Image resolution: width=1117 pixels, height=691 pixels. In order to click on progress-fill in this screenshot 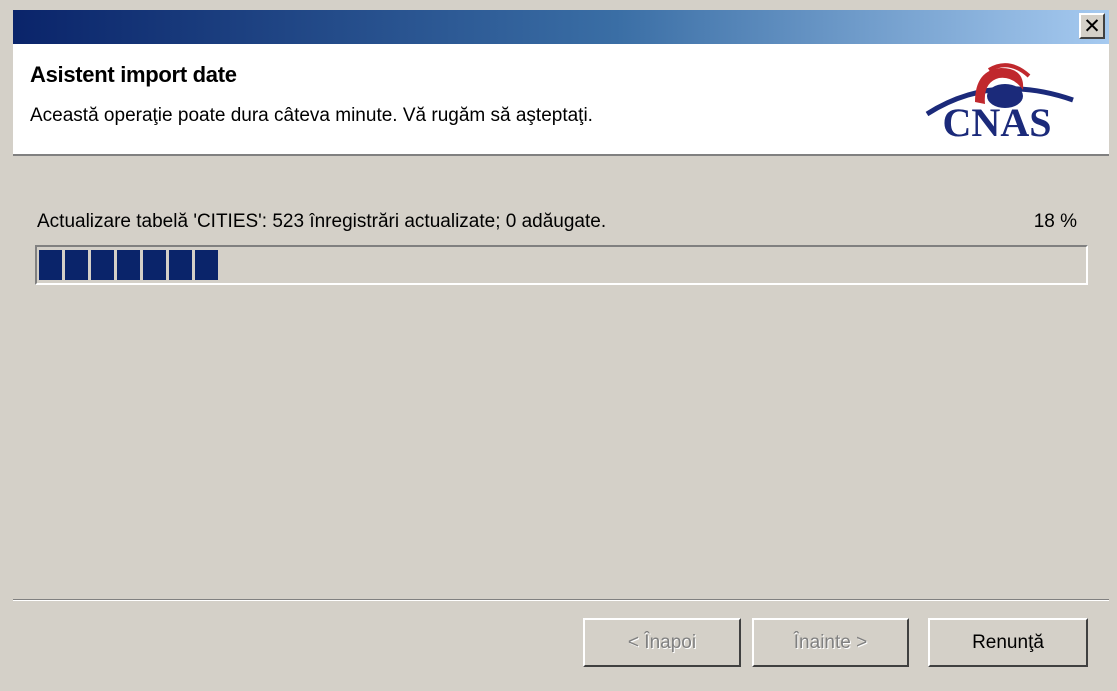, I will do `click(561, 265)`.